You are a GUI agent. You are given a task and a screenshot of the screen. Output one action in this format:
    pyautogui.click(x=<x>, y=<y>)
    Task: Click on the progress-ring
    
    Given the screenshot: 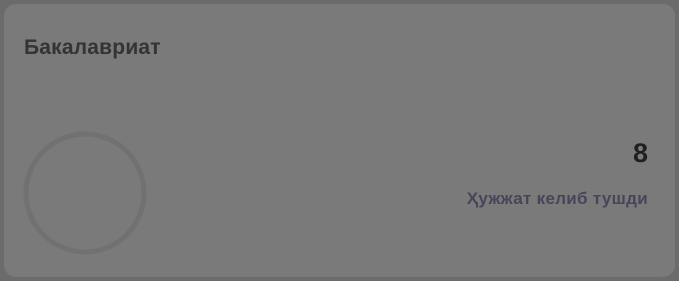 What is the action you would take?
    pyautogui.click(x=85, y=193)
    